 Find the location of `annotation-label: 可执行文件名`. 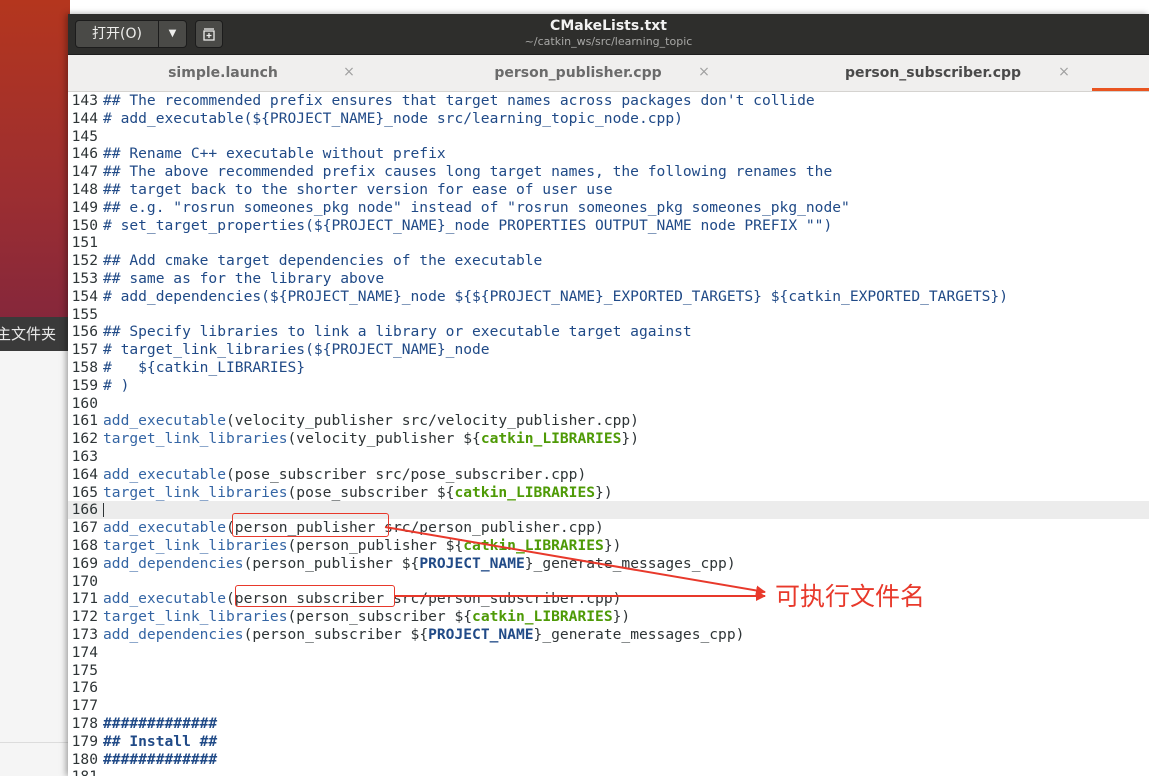

annotation-label: 可执行文件名 is located at coordinates (850, 596).